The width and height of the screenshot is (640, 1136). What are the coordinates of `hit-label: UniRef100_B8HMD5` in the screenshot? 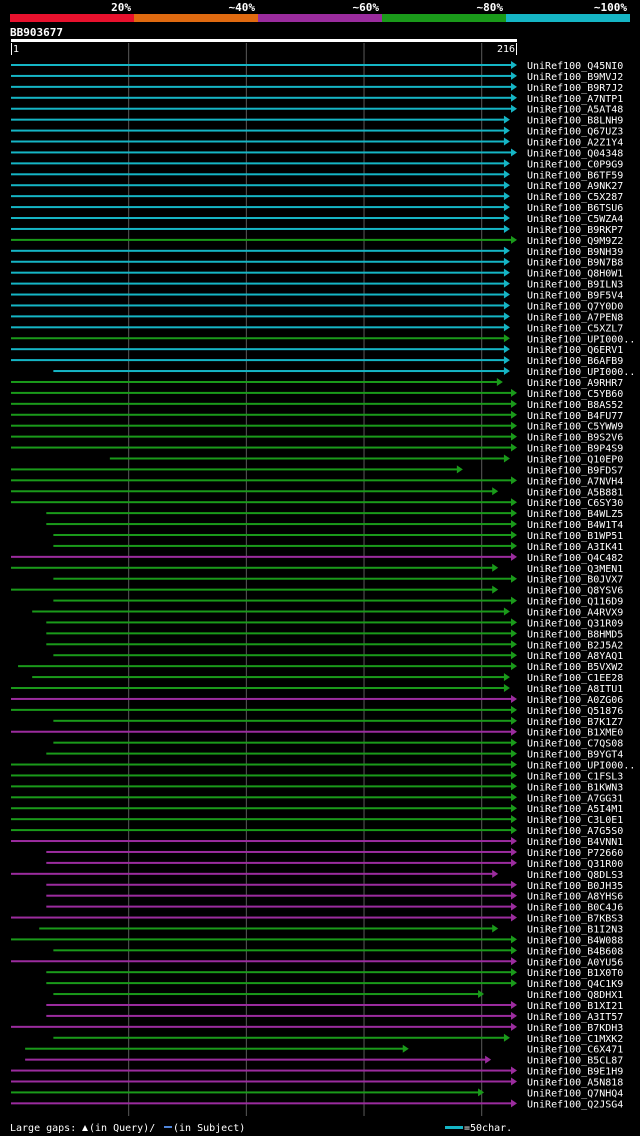 It's located at (575, 634).